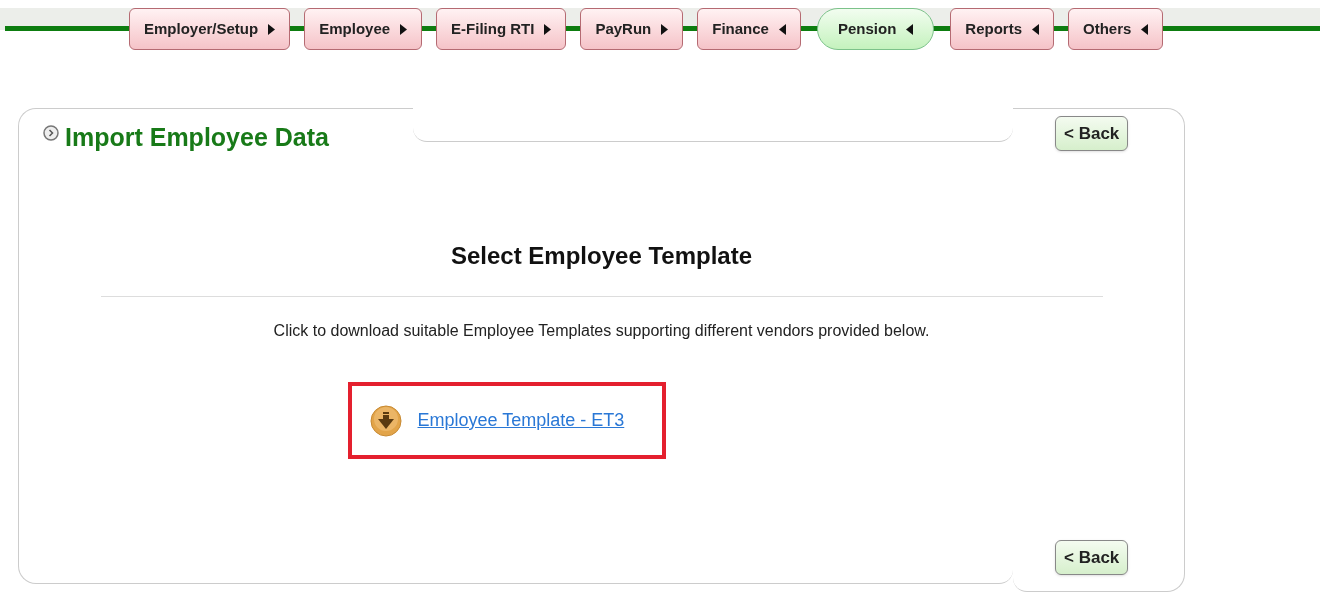 The image size is (1320, 594). What do you see at coordinates (601, 256) in the screenshot?
I see `section-heading: Select Employee Template` at bounding box center [601, 256].